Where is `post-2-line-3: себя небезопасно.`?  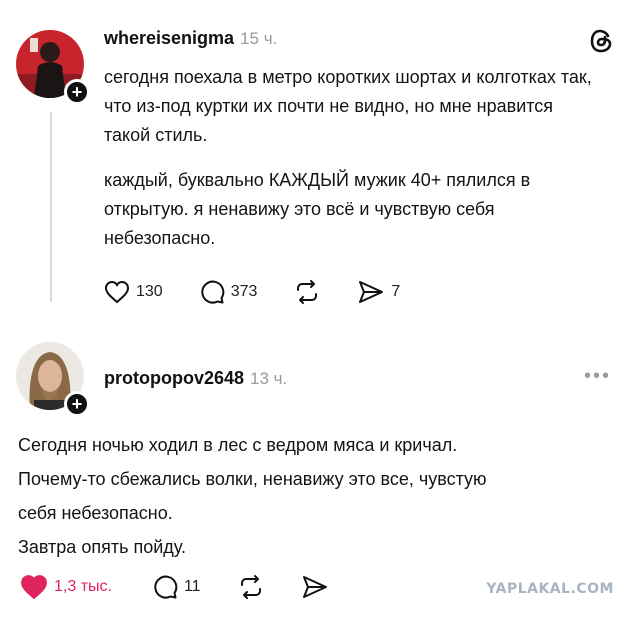
post-2-line-3: себя небезопасно. is located at coordinates (95, 513).